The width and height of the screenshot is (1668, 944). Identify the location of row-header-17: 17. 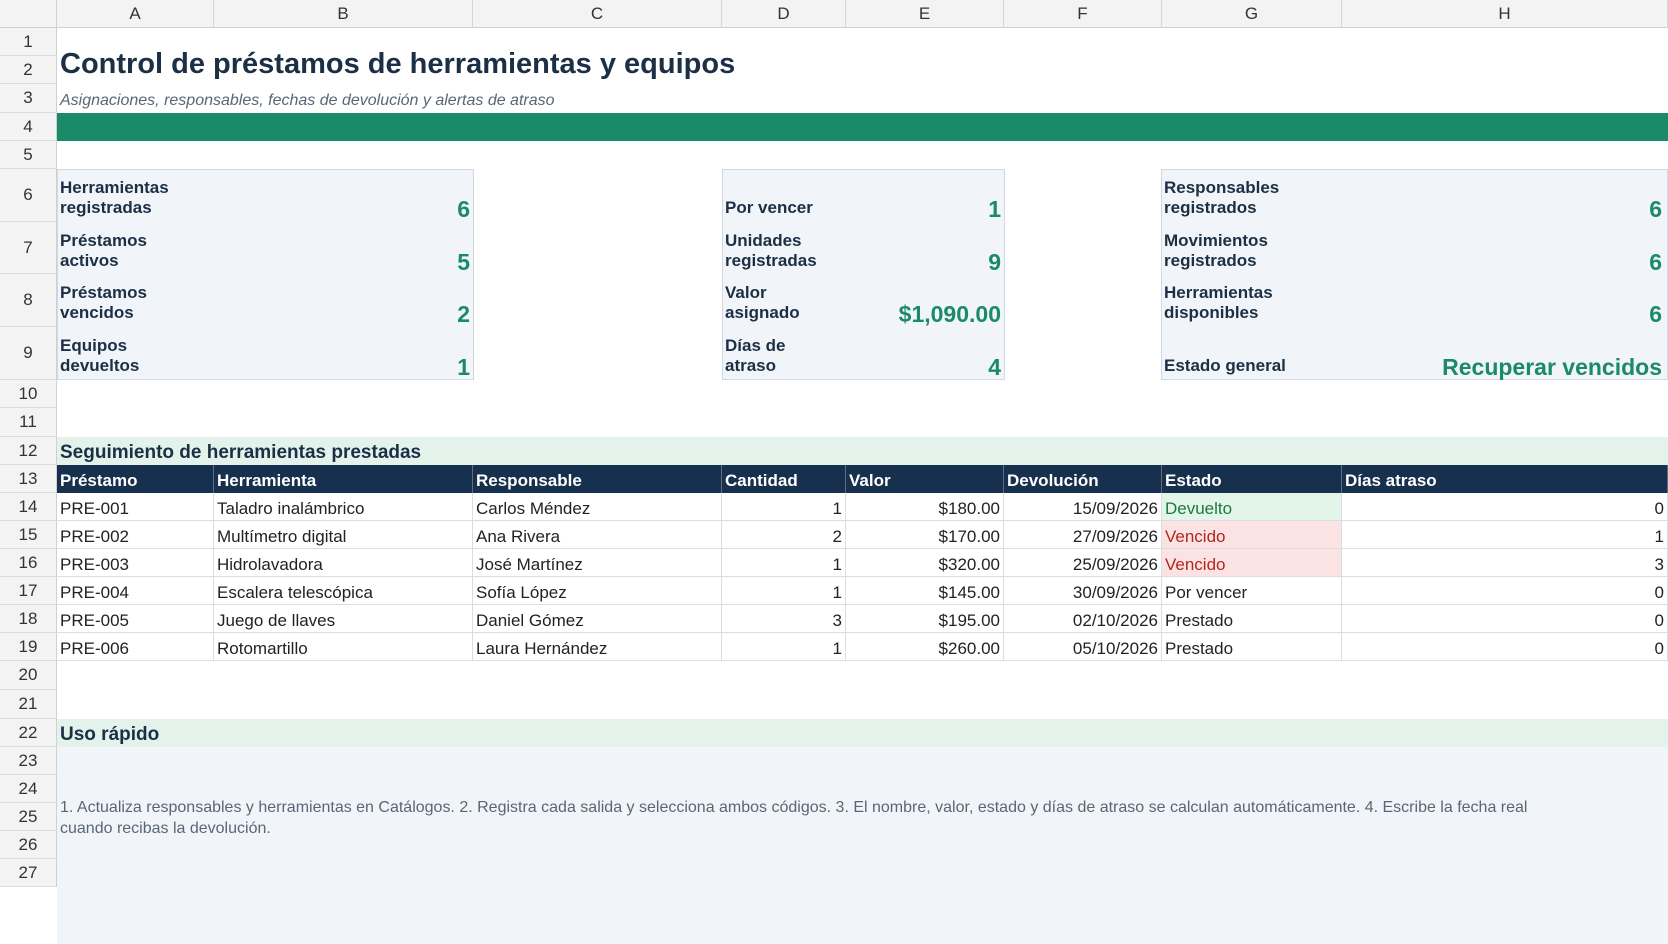
(28, 591).